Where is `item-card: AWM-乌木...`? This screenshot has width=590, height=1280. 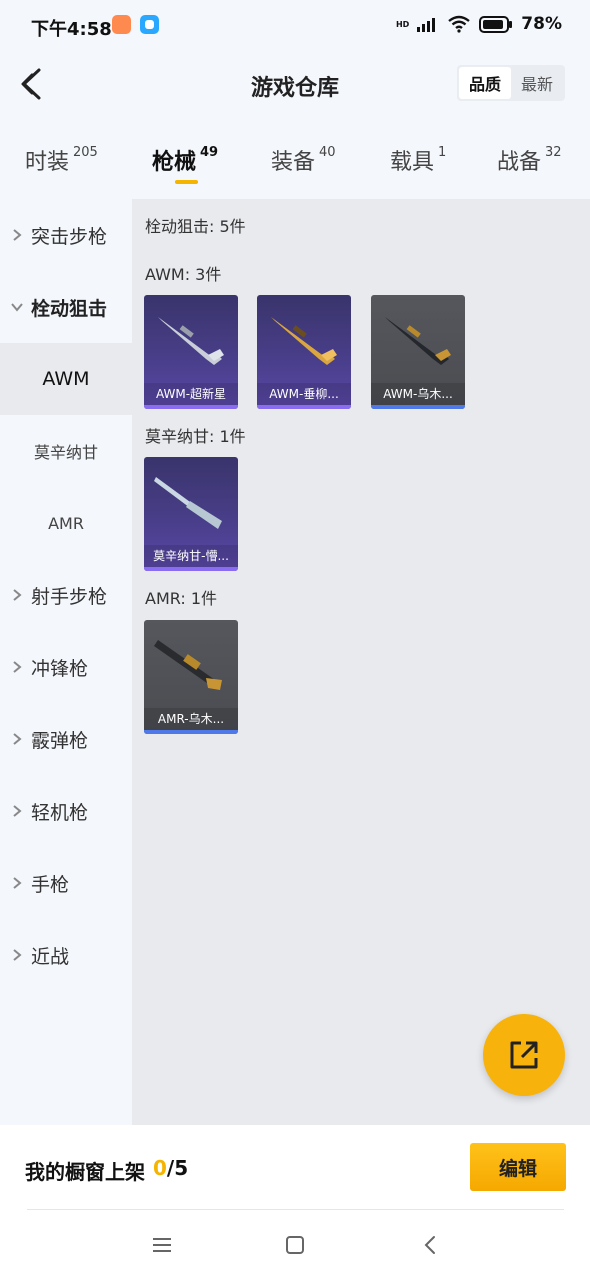 item-card: AWM-乌木... is located at coordinates (418, 352).